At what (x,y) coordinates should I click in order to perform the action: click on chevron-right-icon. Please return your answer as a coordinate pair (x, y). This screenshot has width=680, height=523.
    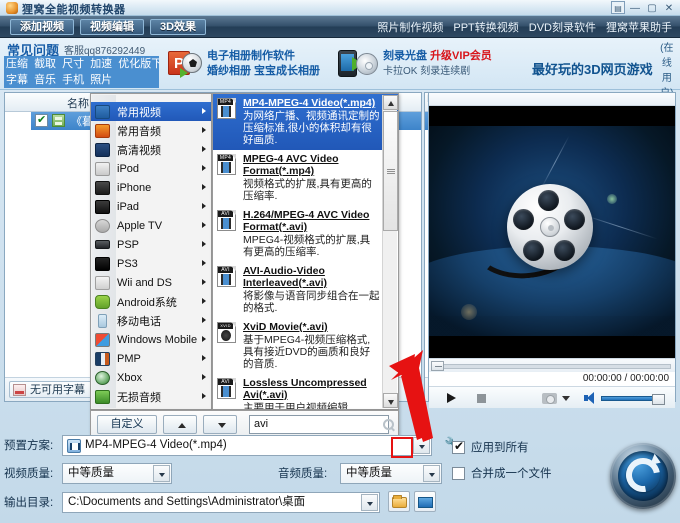
    Looking at the image, I should click on (204, 168).